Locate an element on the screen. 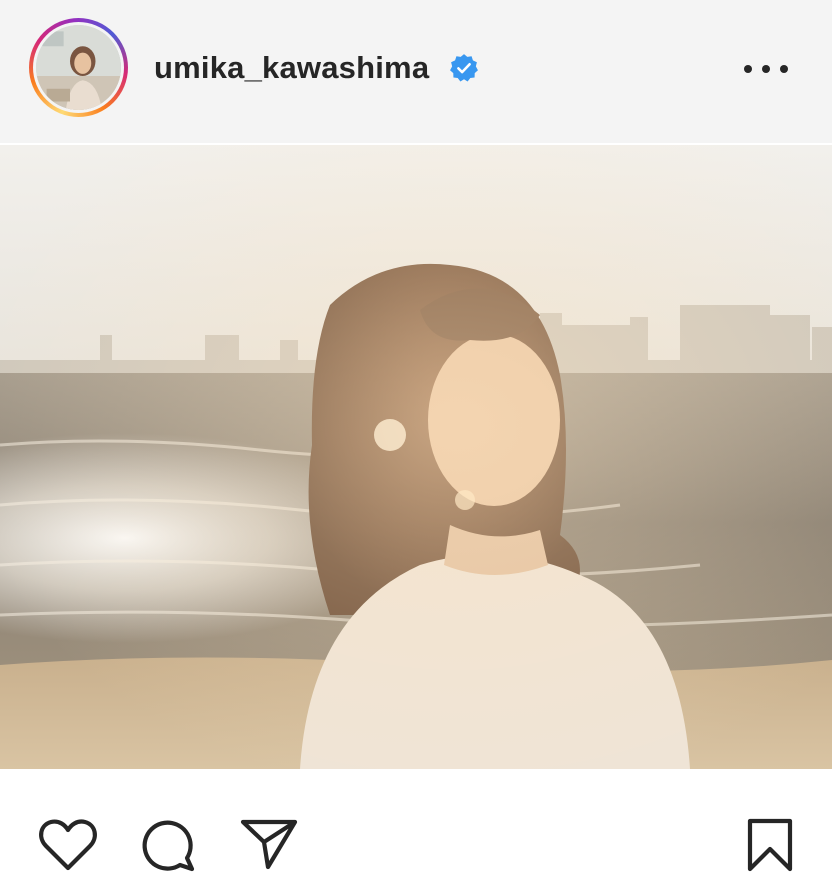 The width and height of the screenshot is (832, 894). avatar-gap is located at coordinates (78, 67).